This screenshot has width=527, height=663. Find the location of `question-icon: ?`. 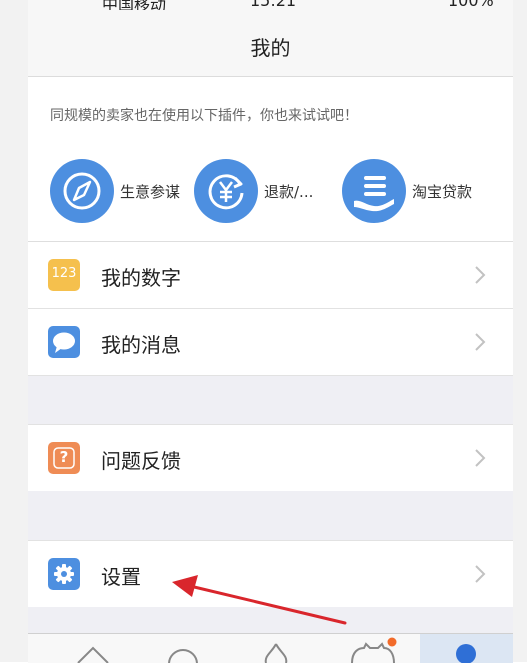

question-icon: ? is located at coordinates (64, 458).